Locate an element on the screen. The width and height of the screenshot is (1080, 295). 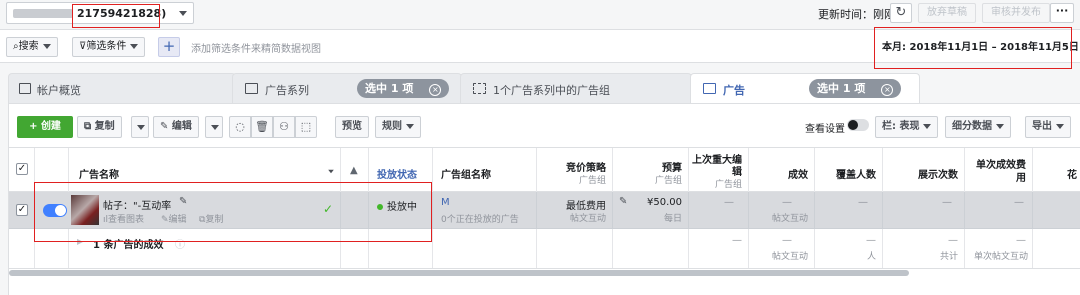
ab-test-button: ⚇ is located at coordinates (284, 127).